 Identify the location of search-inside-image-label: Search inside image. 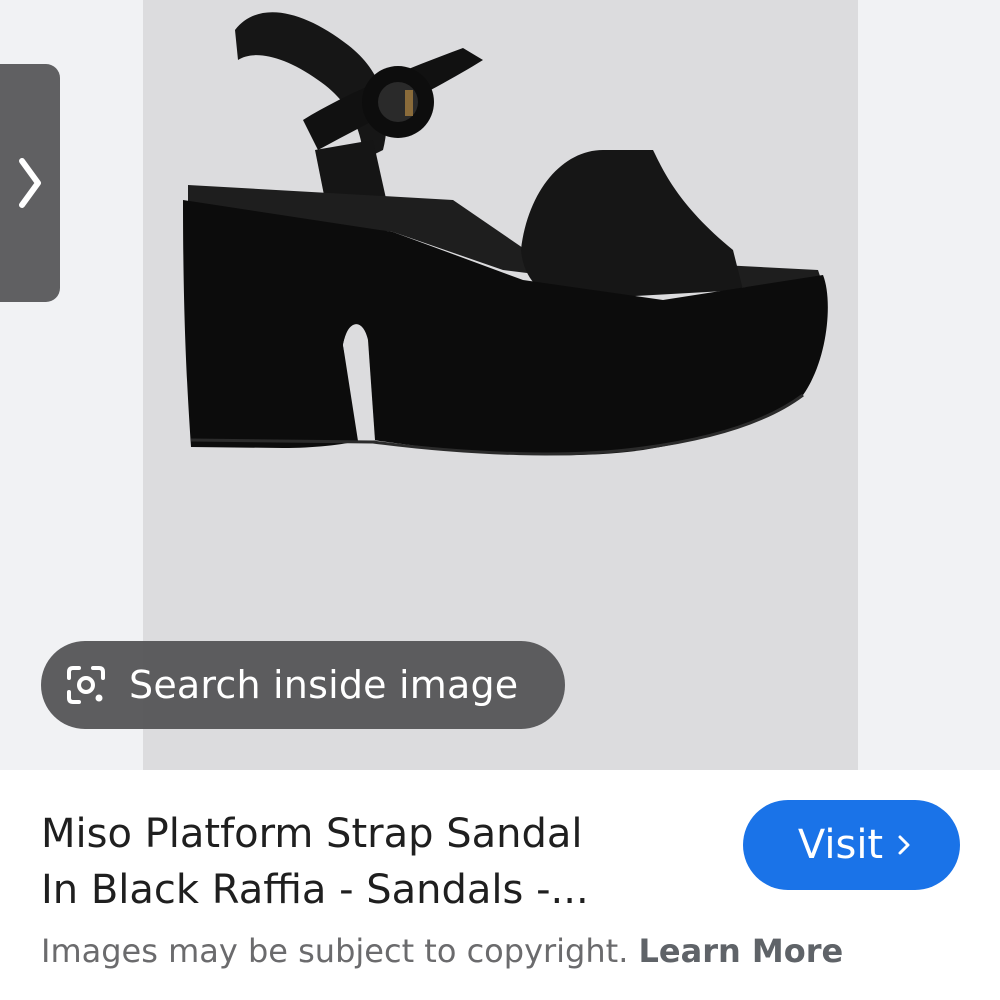
(324, 685).